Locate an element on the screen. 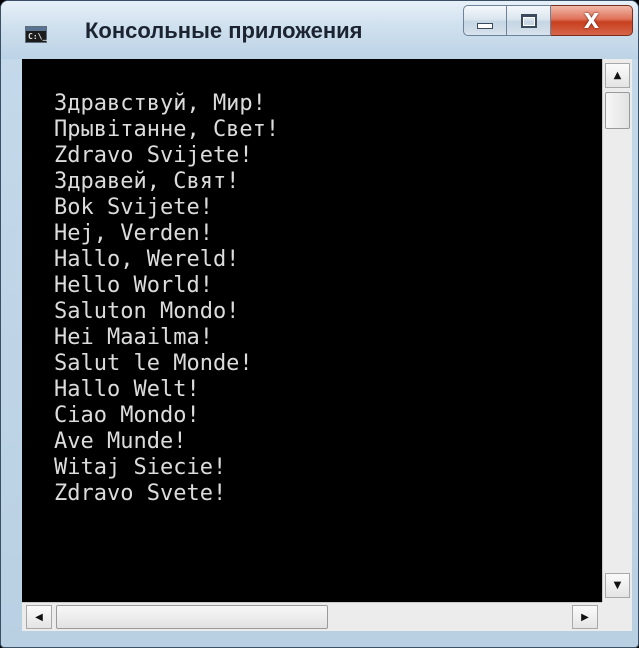 This screenshot has width=639, height=648. console-line: Hej, Verden! is located at coordinates (133, 233).